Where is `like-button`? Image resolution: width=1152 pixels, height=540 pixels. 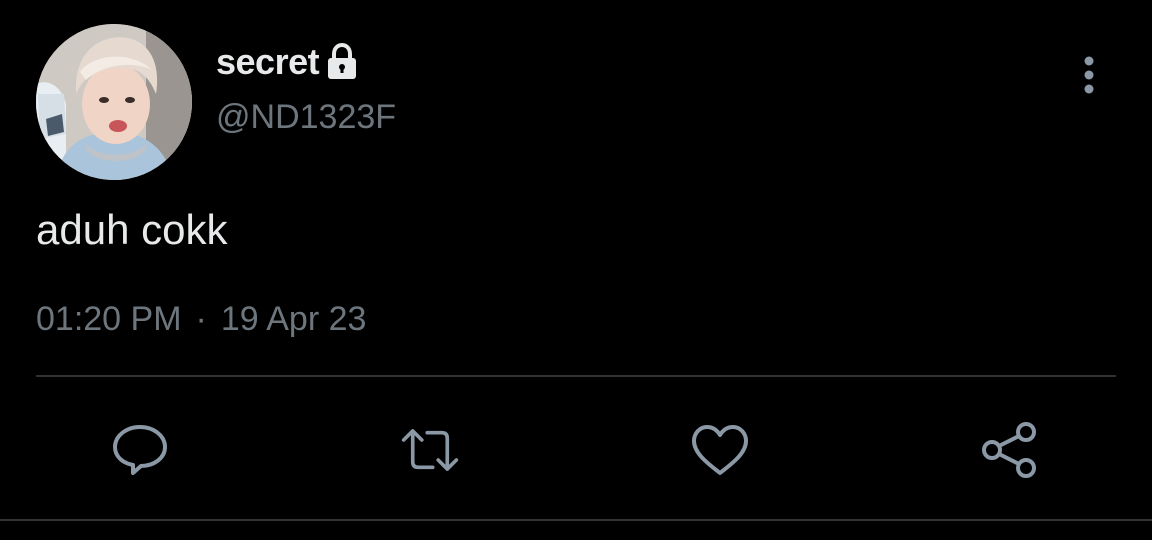 like-button is located at coordinates (720, 450).